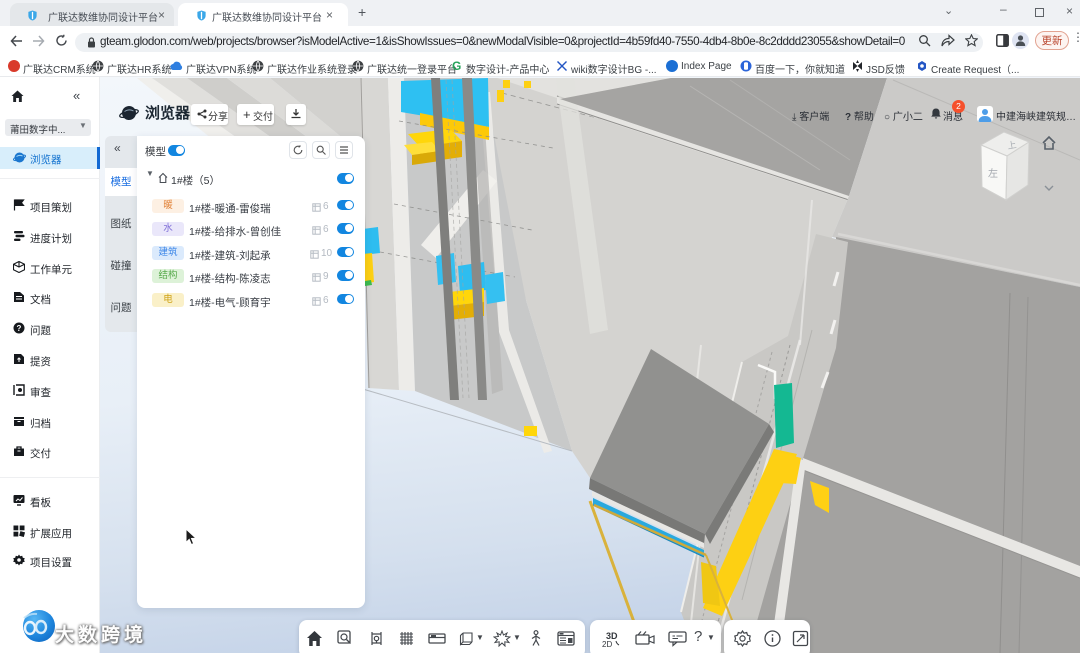 The image size is (1080, 653). I want to click on svg-text: 上, so click(1012, 145).